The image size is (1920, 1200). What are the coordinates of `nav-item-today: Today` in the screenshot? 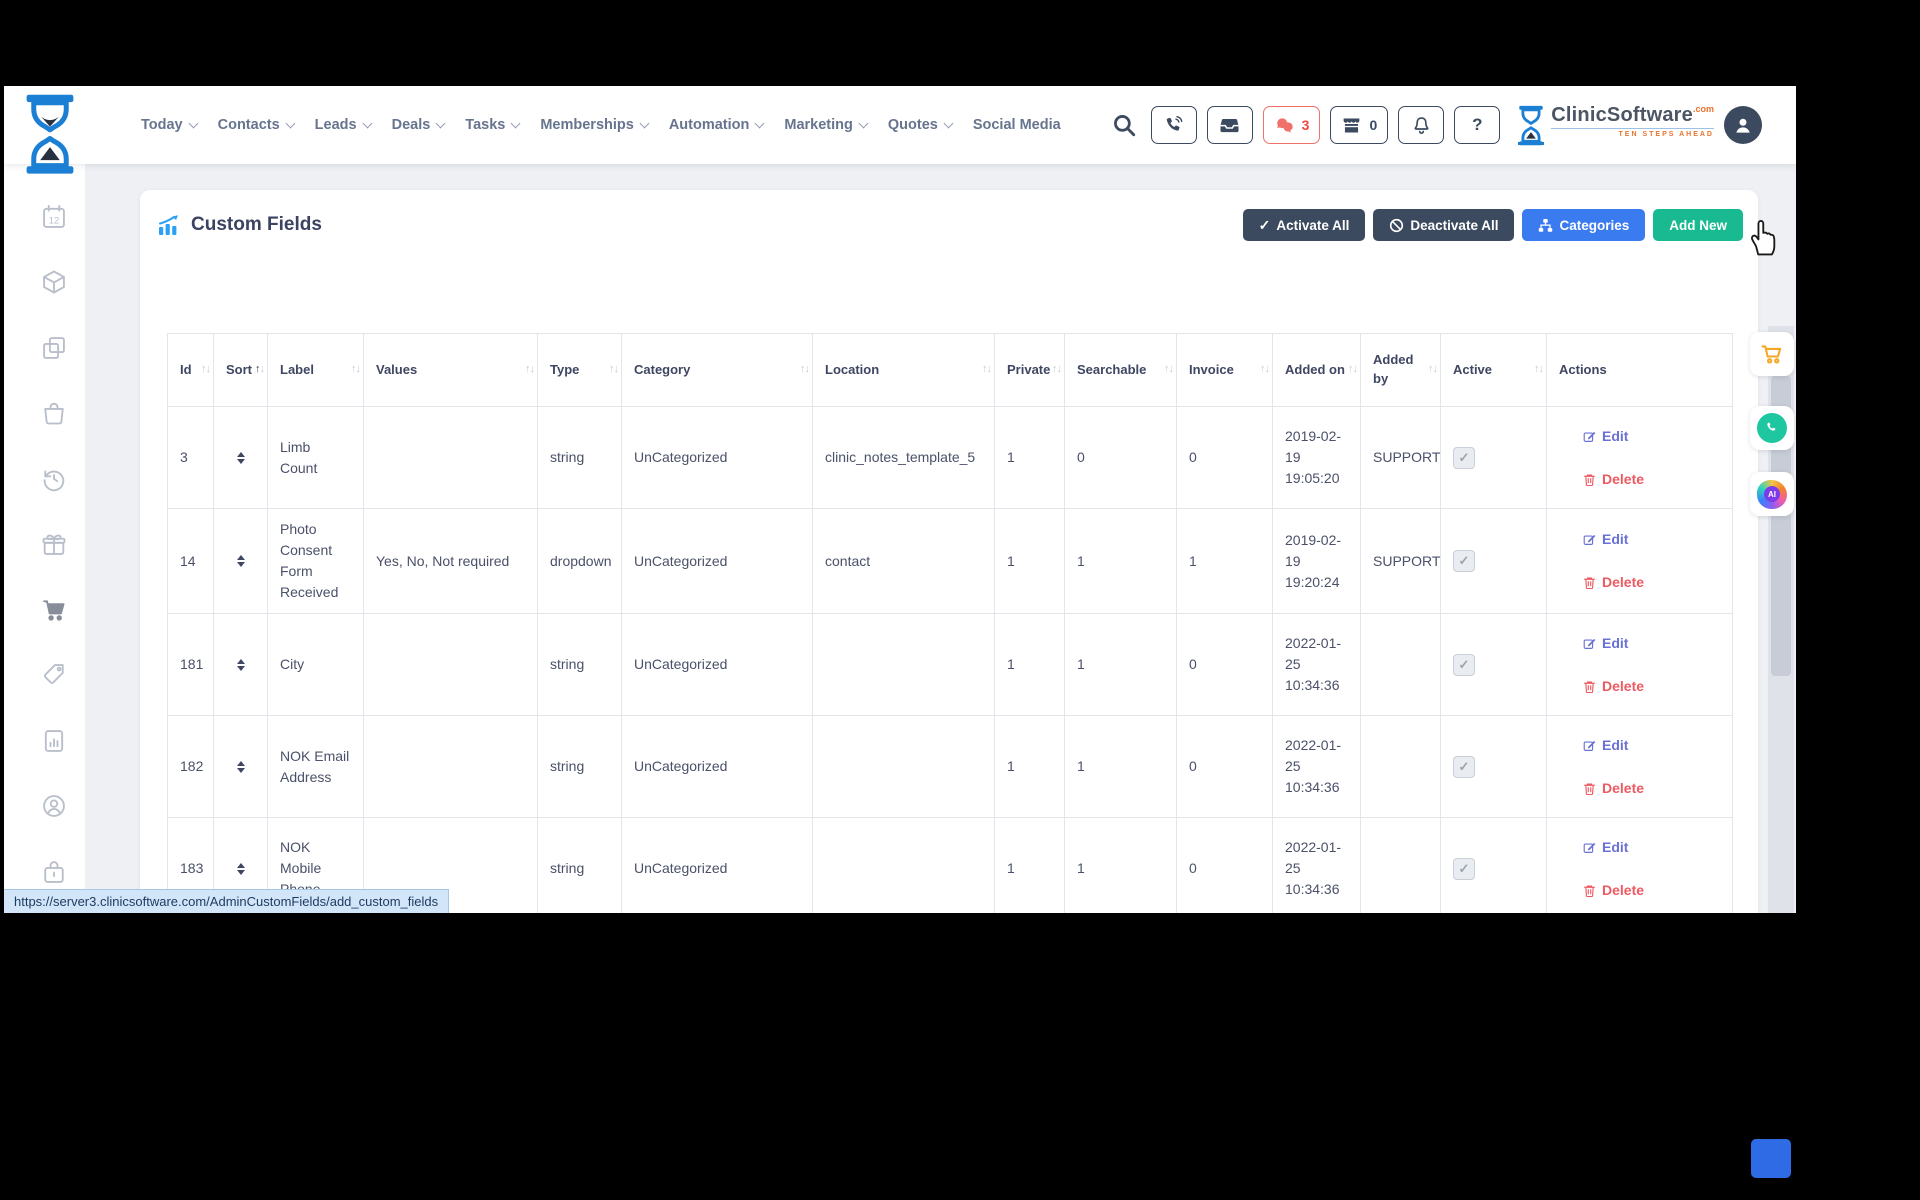 It's located at (170, 125).